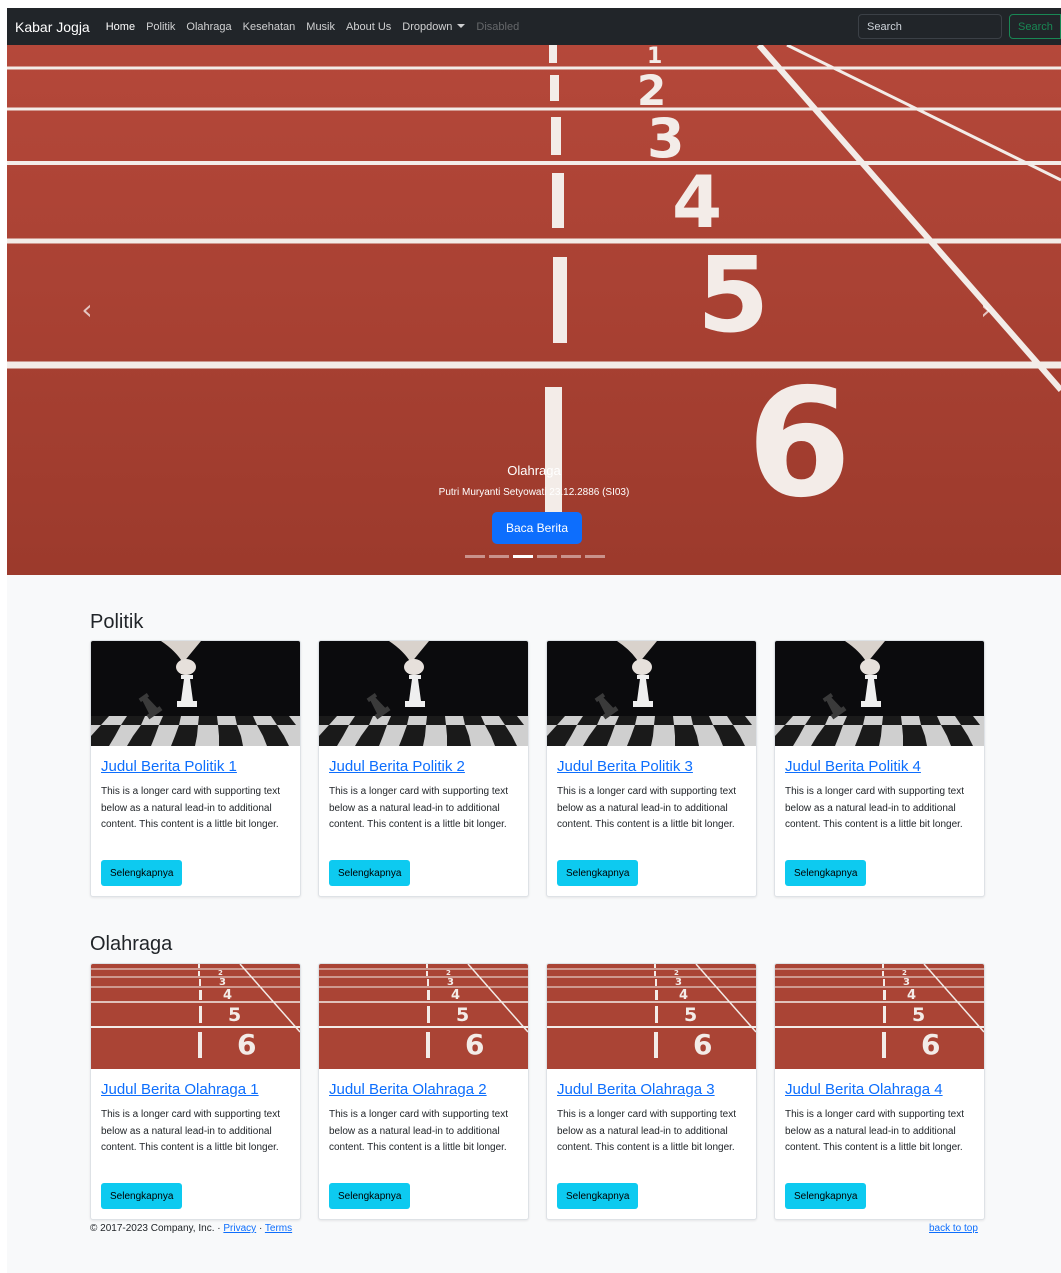 The width and height of the screenshot is (1061, 1273). What do you see at coordinates (864, 1089) in the screenshot?
I see `card-title-link: Judul Berita Olahraga 4` at bounding box center [864, 1089].